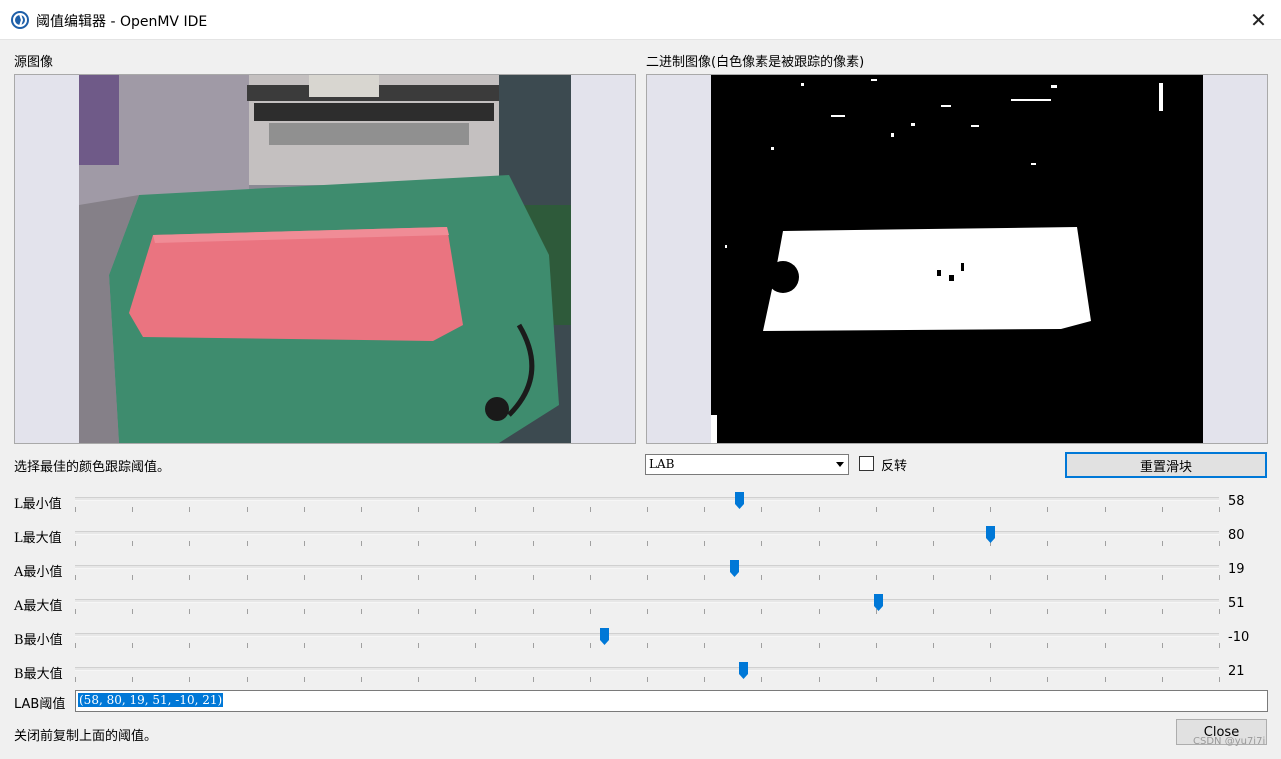 Image resolution: width=1281 pixels, height=759 pixels. I want to click on lab-threshold-label: LAB阈值, so click(40, 704).